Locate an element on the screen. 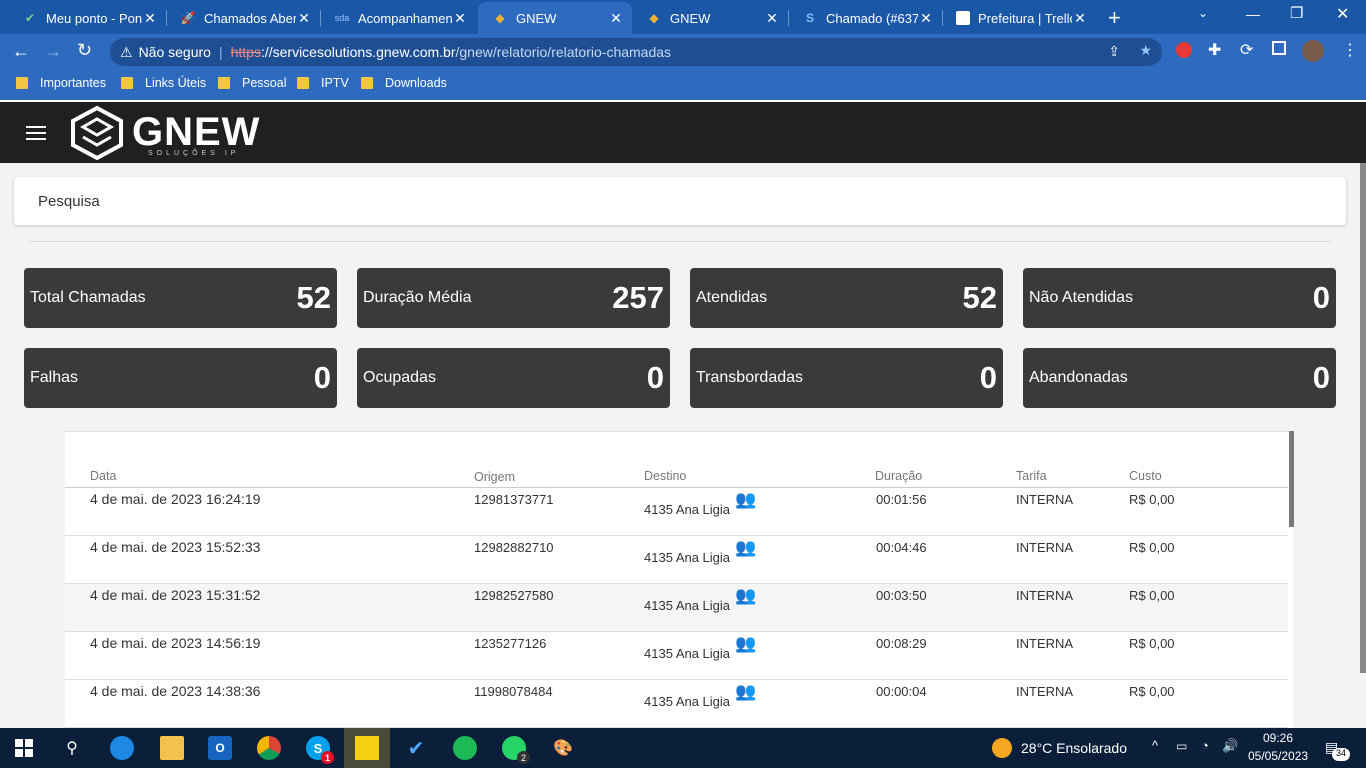  tab-chamado-637: S Chamado (#637) ✕ is located at coordinates (865, 18).